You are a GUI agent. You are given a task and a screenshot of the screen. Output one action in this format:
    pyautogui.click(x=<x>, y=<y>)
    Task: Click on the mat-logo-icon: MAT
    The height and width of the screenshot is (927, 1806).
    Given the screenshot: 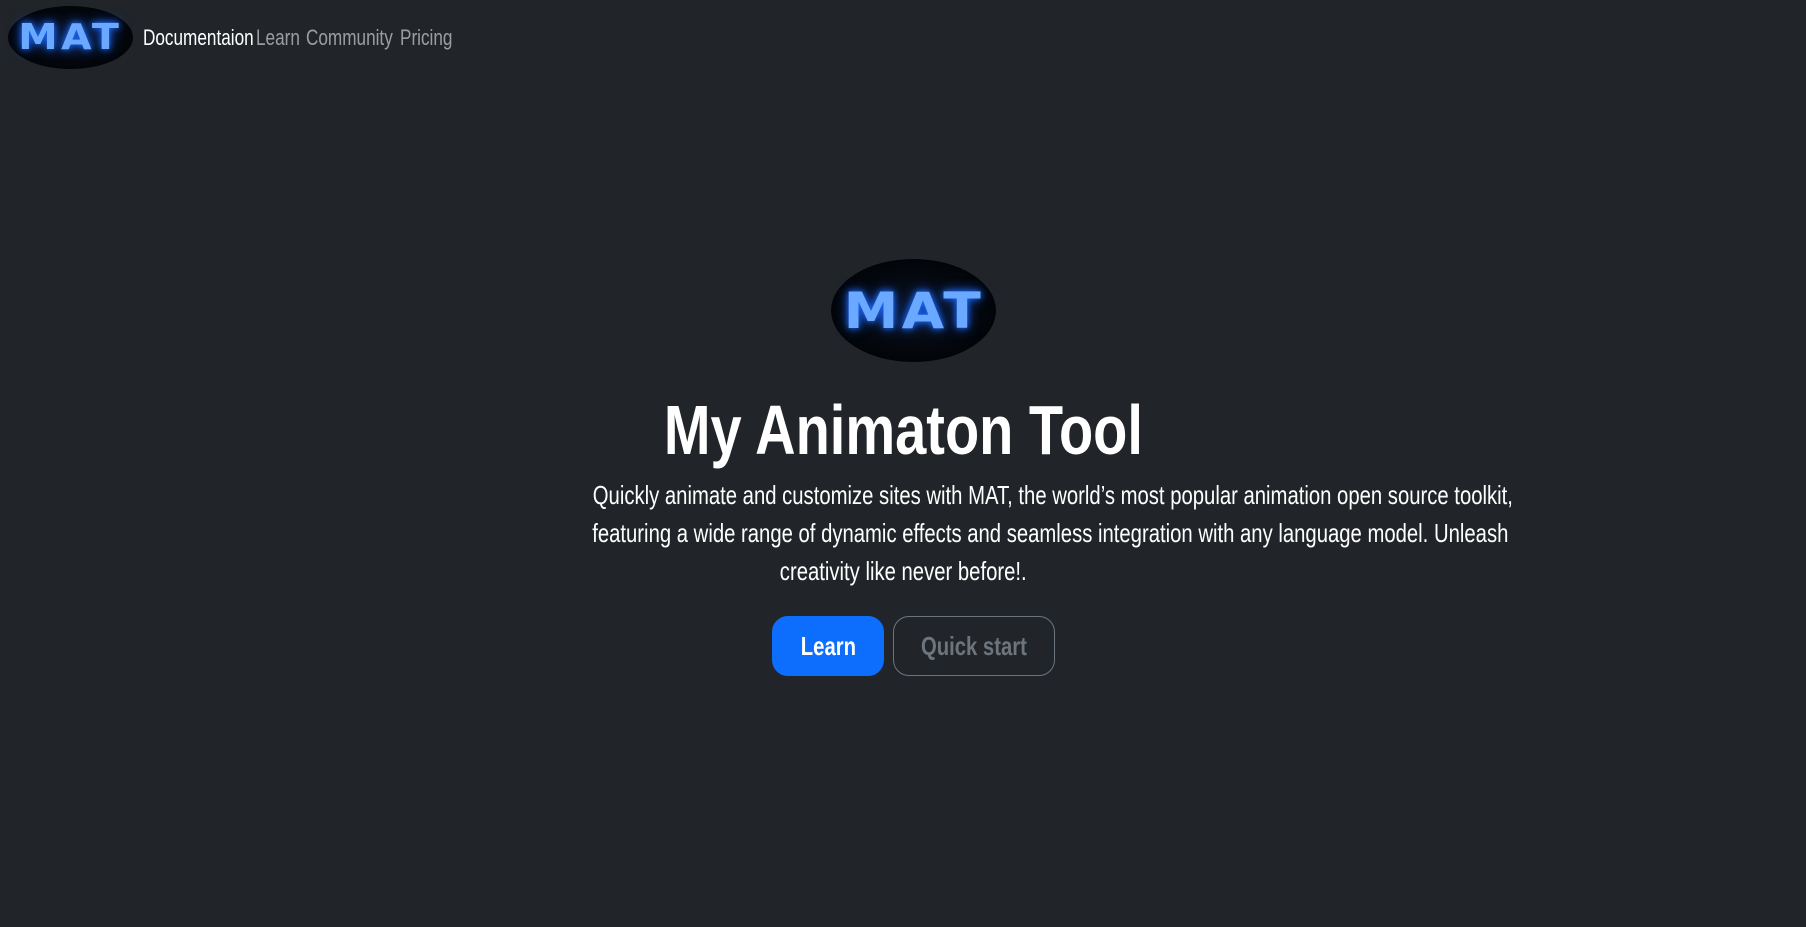 What is the action you would take?
    pyautogui.click(x=913, y=310)
    